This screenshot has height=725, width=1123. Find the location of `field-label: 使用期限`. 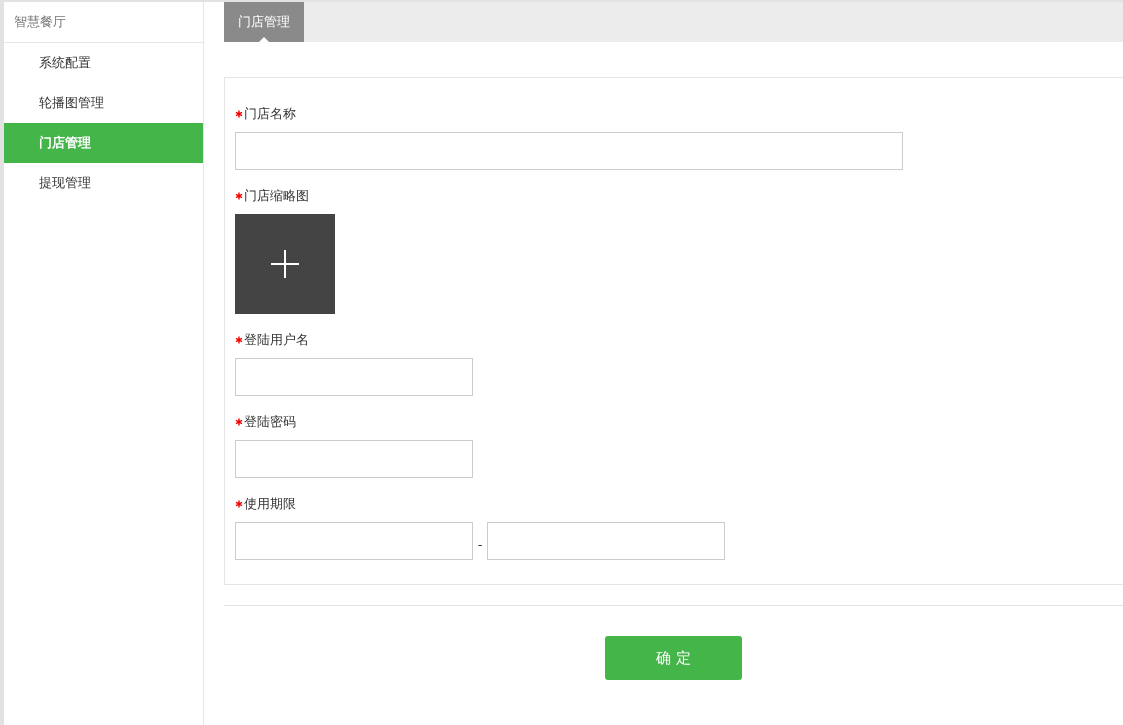

field-label: 使用期限 is located at coordinates (270, 504).